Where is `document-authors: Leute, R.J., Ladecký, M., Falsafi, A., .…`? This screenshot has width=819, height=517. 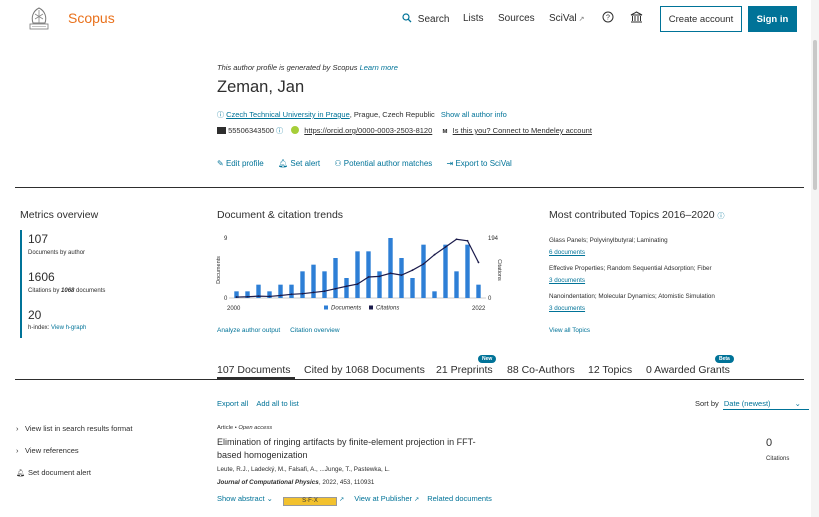 document-authors: Leute, R.J., Ladecký, M., Falsafi, A., .… is located at coordinates (303, 469).